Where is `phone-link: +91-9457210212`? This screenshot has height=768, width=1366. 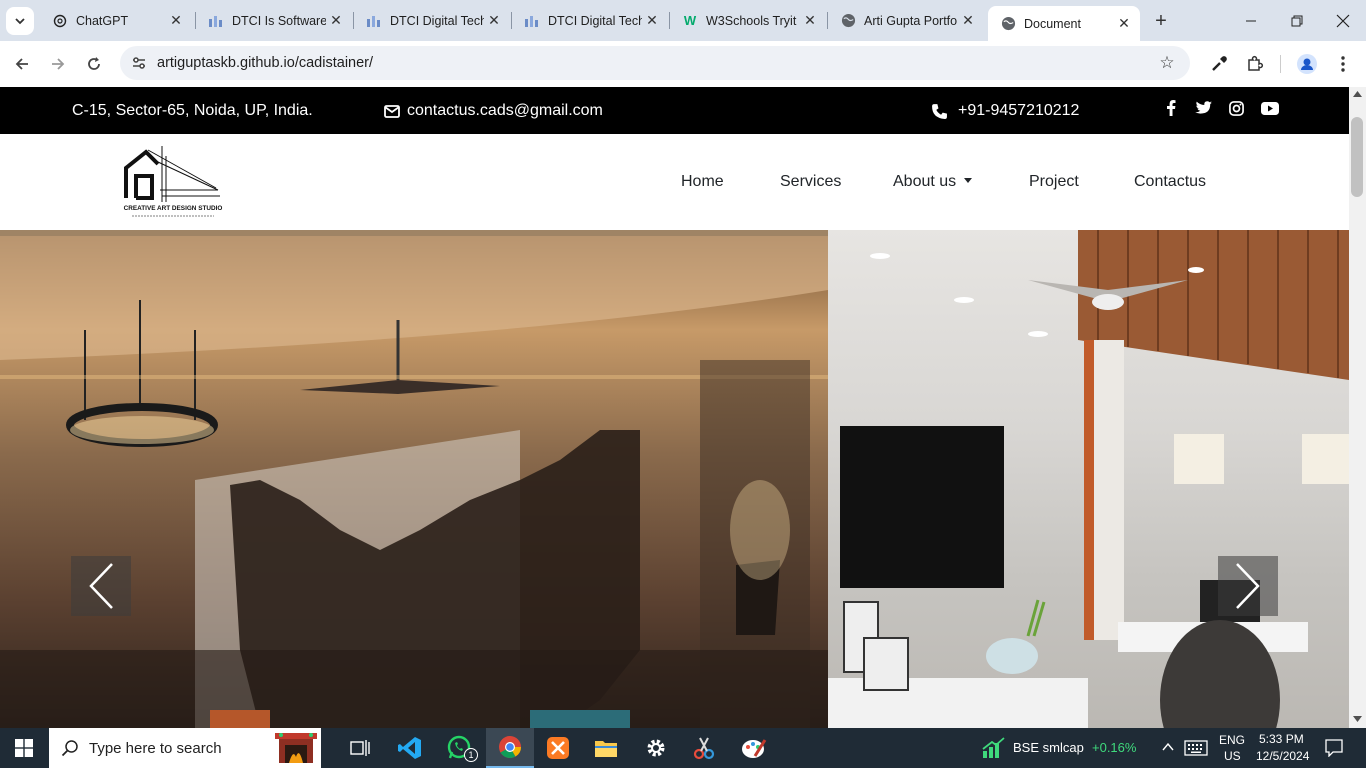 phone-link: +91-9457210212 is located at coordinates (1005, 111).